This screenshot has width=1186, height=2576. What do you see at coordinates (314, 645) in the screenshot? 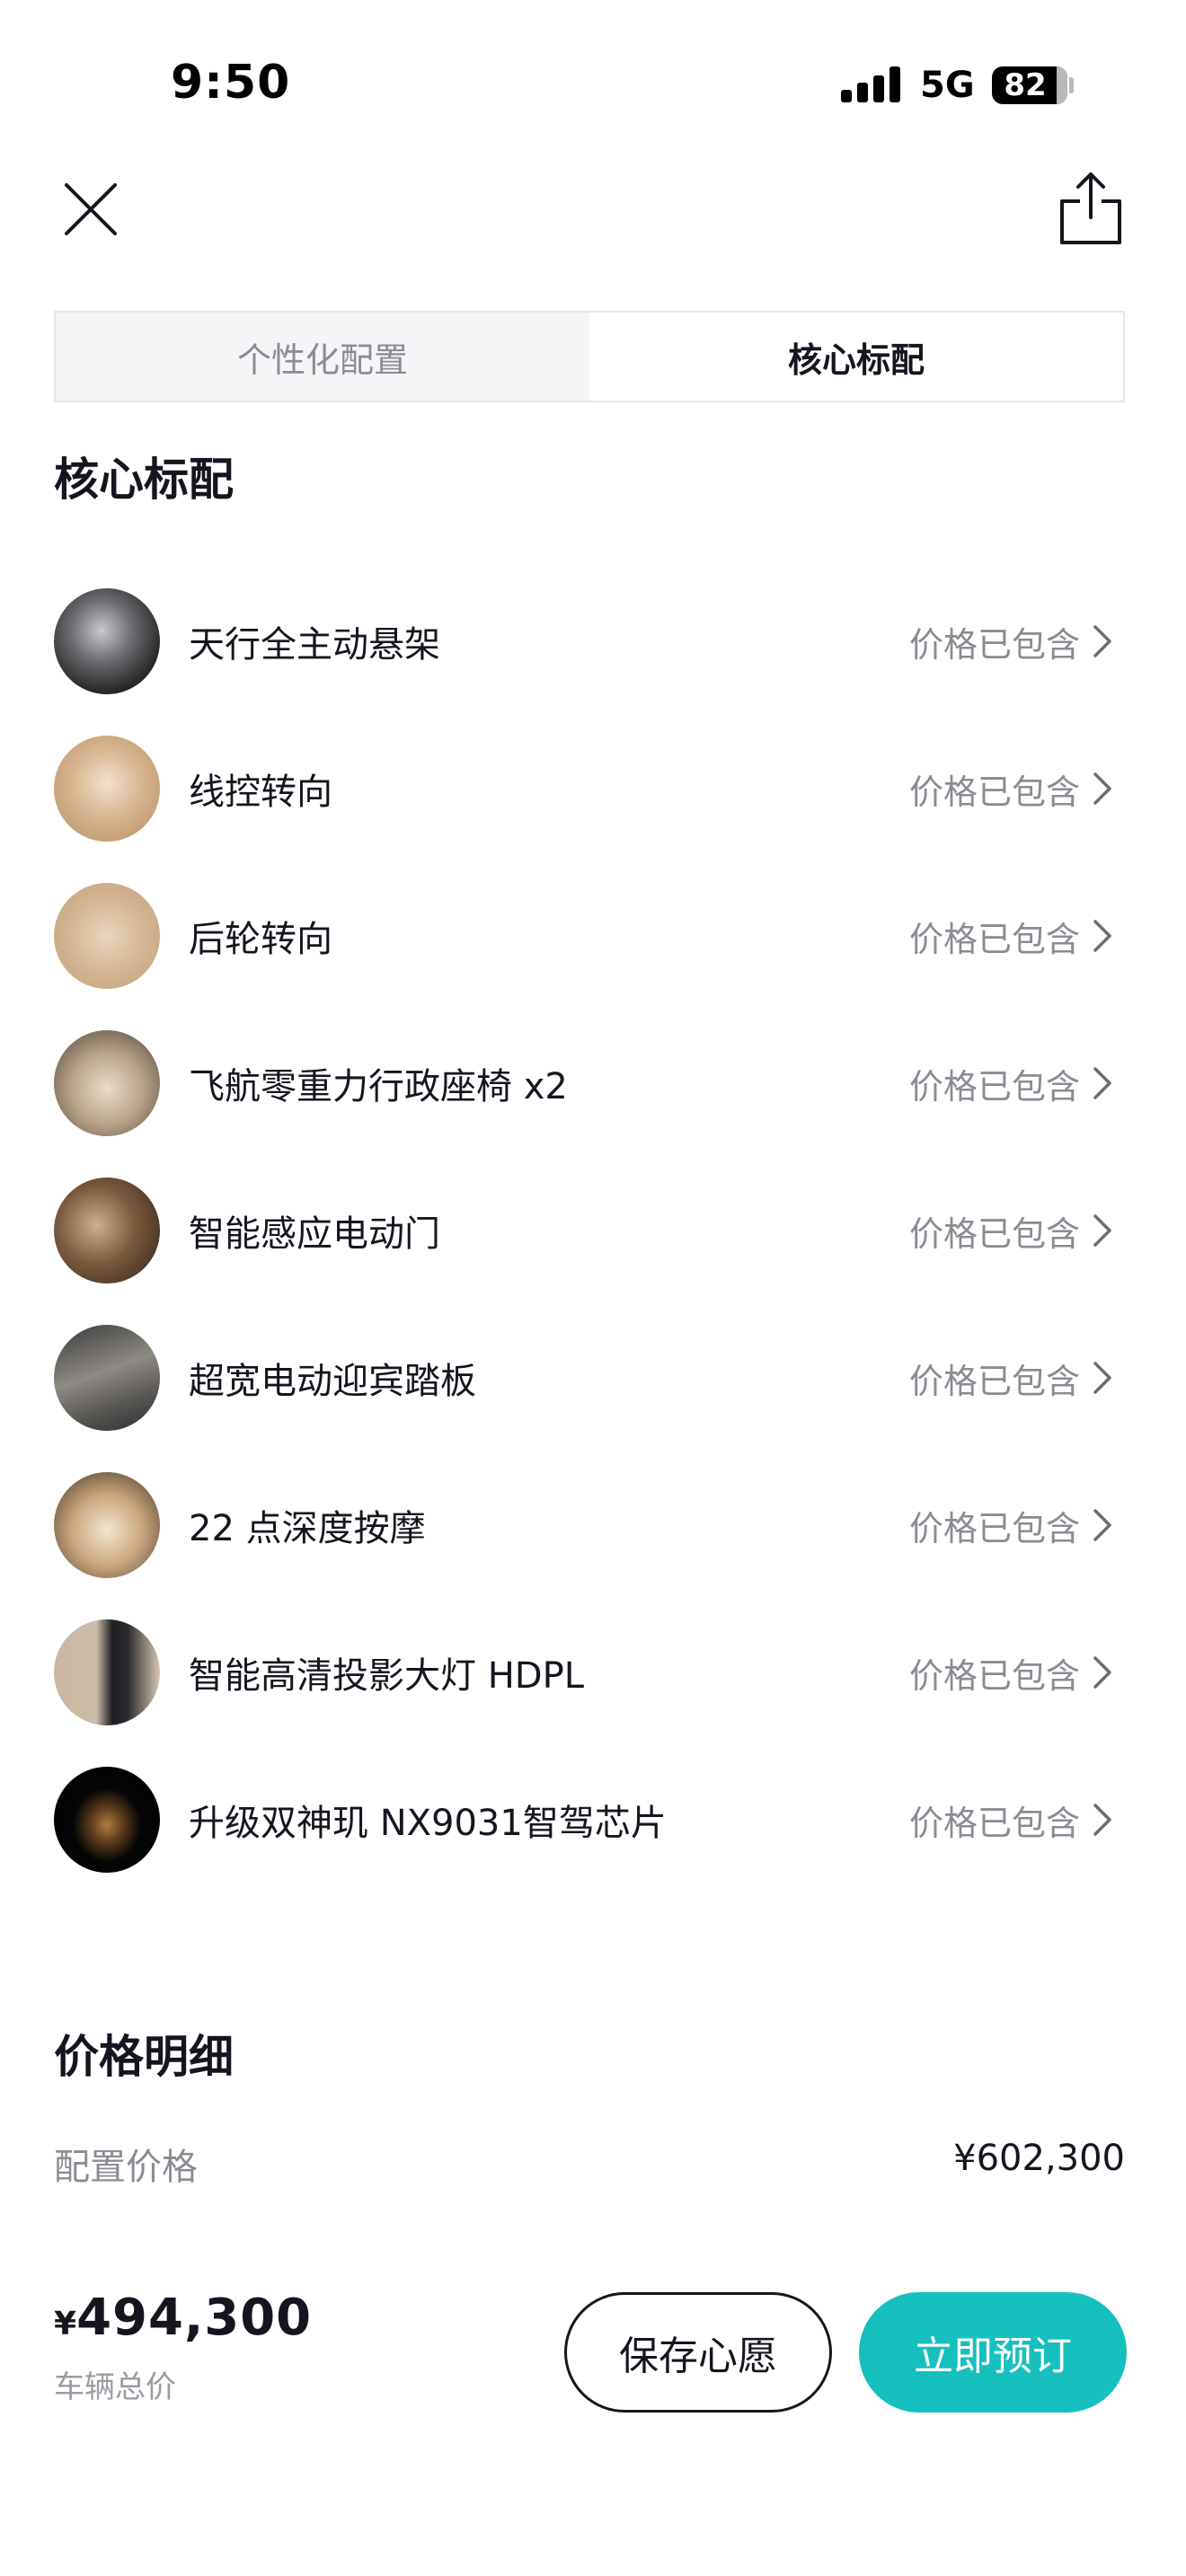
I see `feature-name: 天行全主动悬架` at bounding box center [314, 645].